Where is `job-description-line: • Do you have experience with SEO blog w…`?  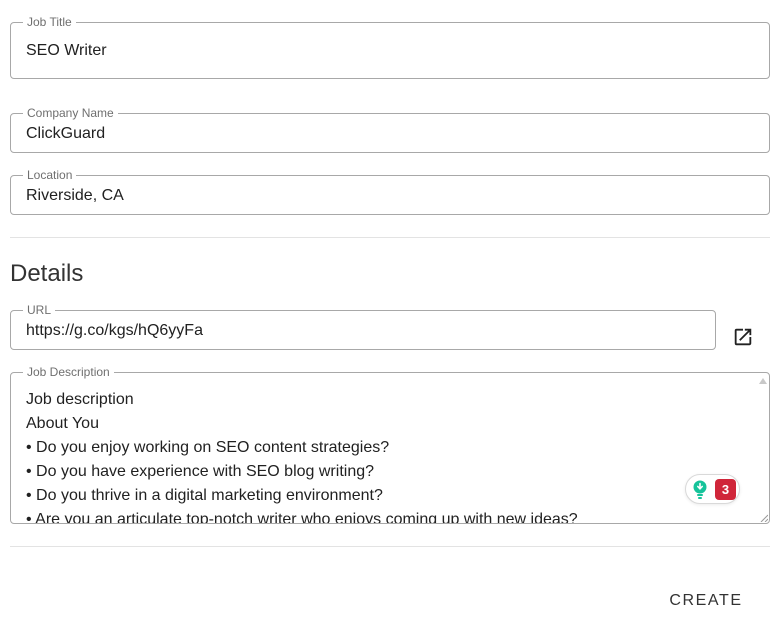
job-description-line: • Do you have experience with SEO blog w… is located at coordinates (200, 471).